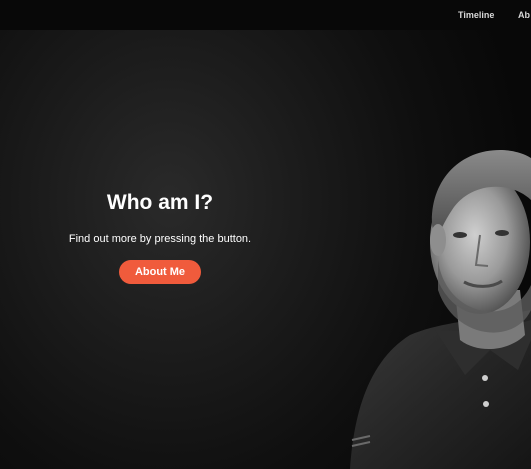 The height and width of the screenshot is (469, 531). Describe the element at coordinates (265, 15) in the screenshot. I see `navbar: Timeline Ab` at that location.